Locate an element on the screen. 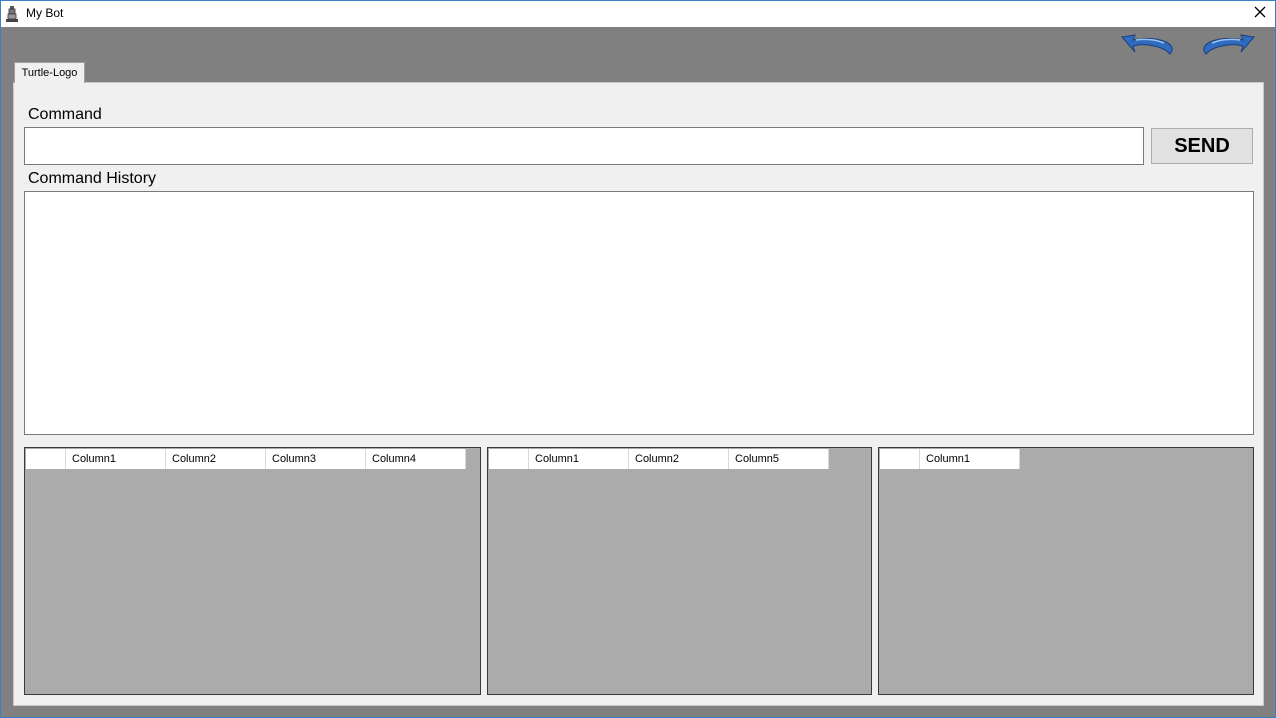 This screenshot has height=718, width=1276. undo-arrow-icon is located at coordinates (1149, 48).